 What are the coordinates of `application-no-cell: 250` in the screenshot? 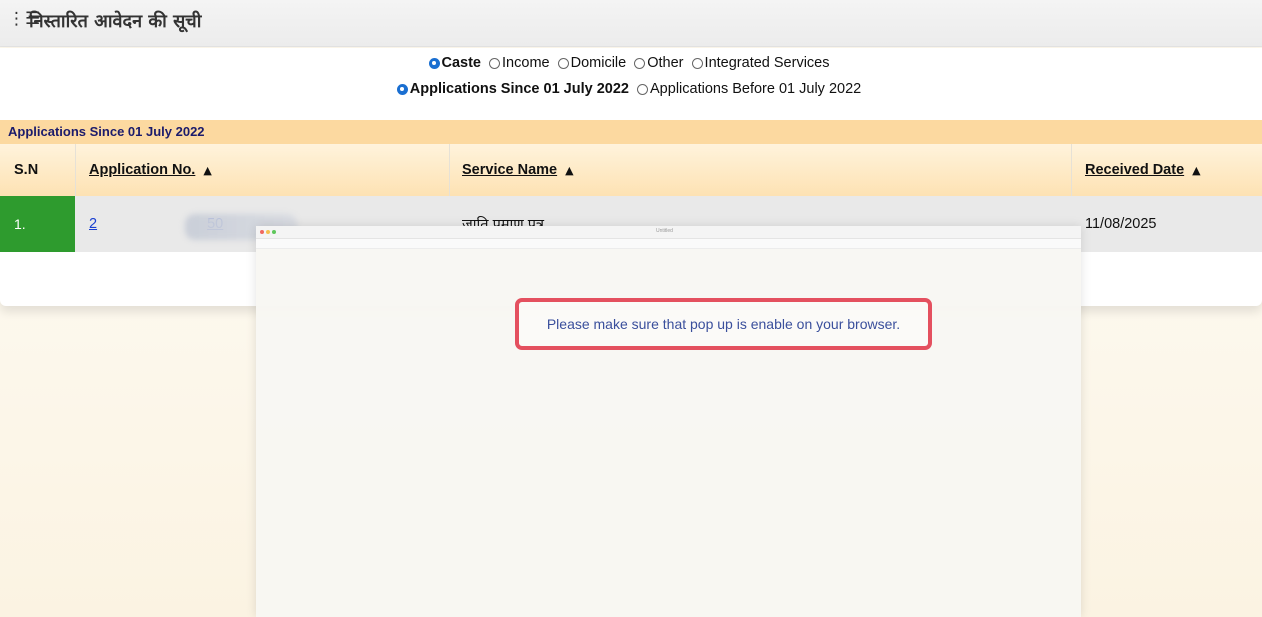 It's located at (193, 224).